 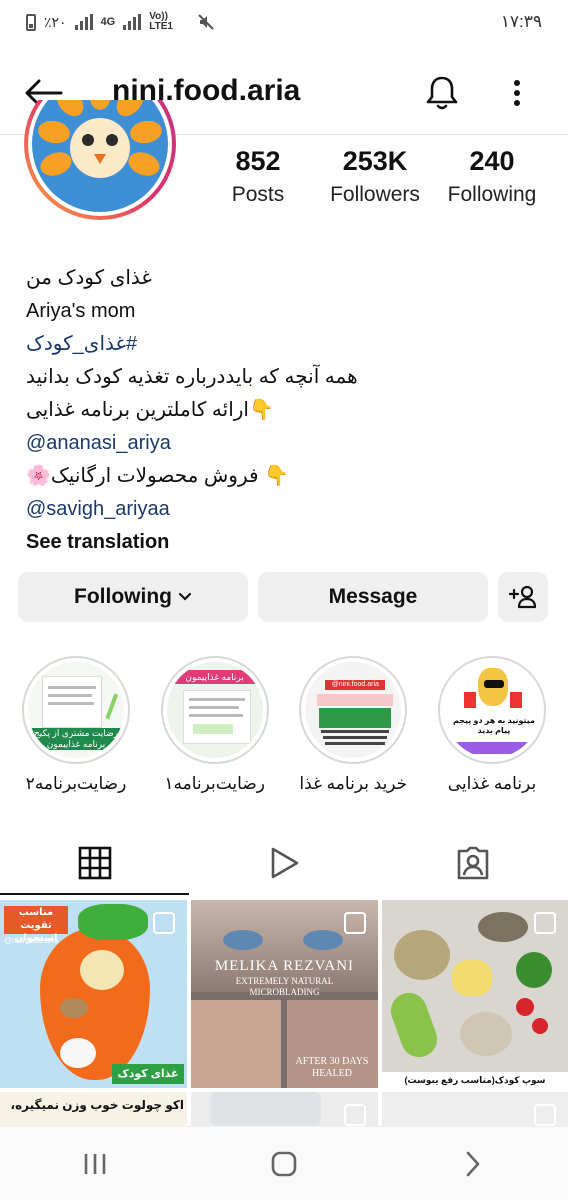 What do you see at coordinates (355, 685) in the screenshot?
I see `highlight-cover-text: @nini.food.aria` at bounding box center [355, 685].